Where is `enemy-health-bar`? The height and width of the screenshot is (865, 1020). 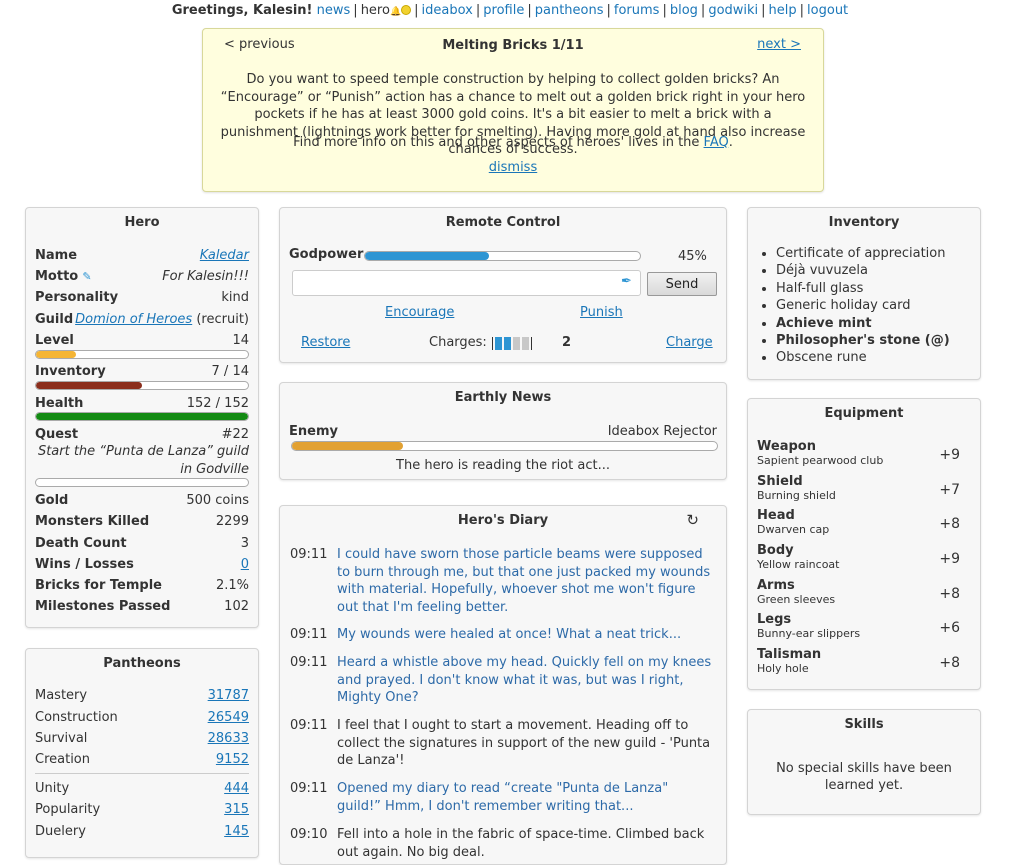 enemy-health-bar is located at coordinates (504, 446).